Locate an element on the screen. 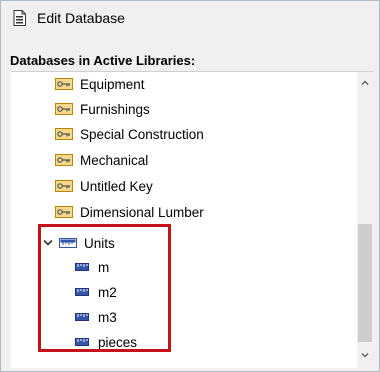 The width and height of the screenshot is (380, 372). tree-item-mechanical: Mechanical is located at coordinates (101, 160).